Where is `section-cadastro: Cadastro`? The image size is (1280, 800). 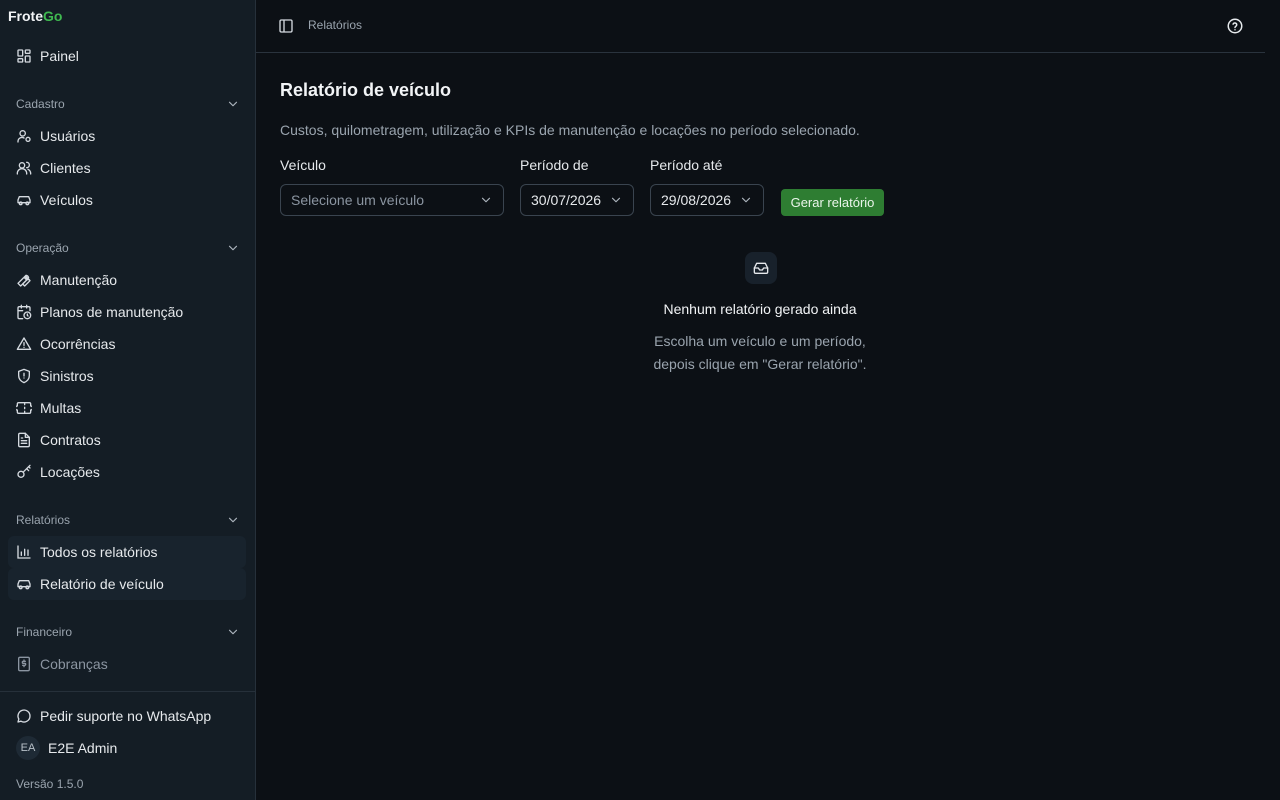 section-cadastro: Cadastro is located at coordinates (128, 104).